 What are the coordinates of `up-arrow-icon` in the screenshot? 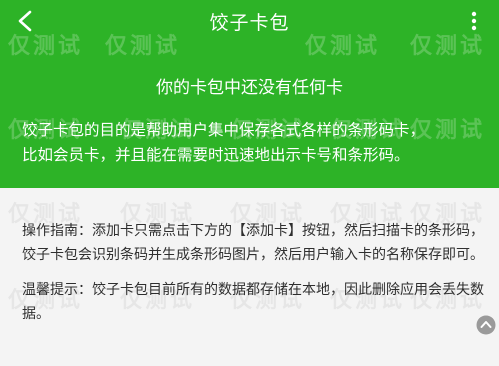 It's located at (486, 327).